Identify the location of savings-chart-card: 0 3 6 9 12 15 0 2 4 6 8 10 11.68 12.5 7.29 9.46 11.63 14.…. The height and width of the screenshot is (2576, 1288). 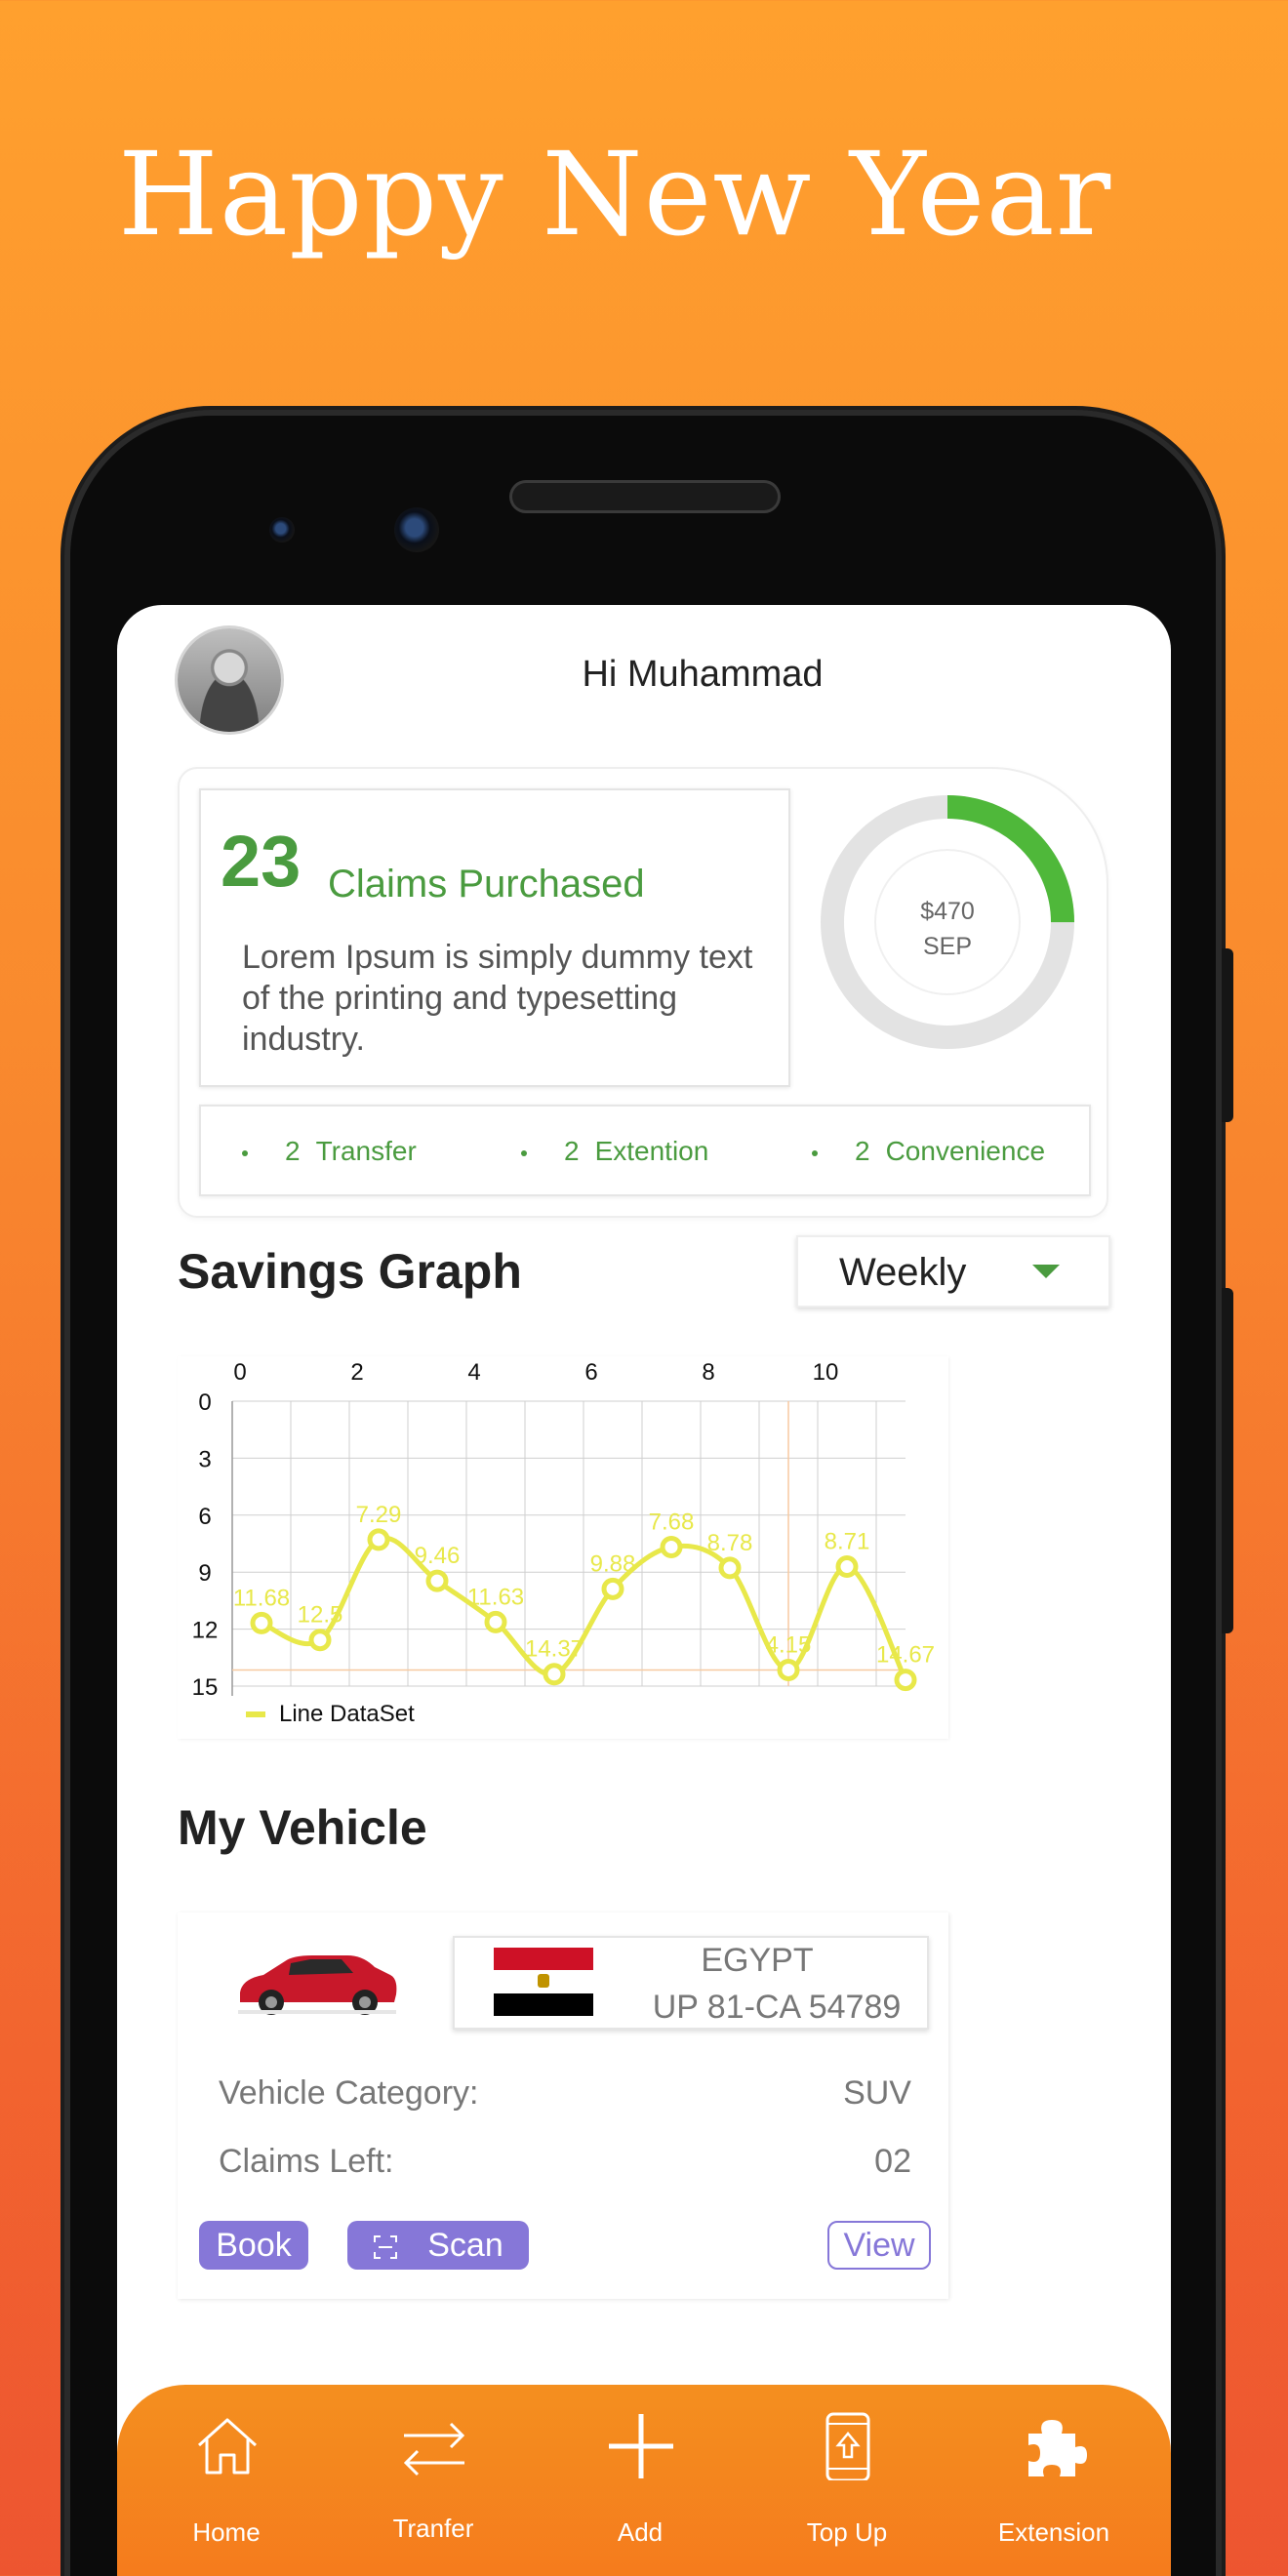
(563, 1547).